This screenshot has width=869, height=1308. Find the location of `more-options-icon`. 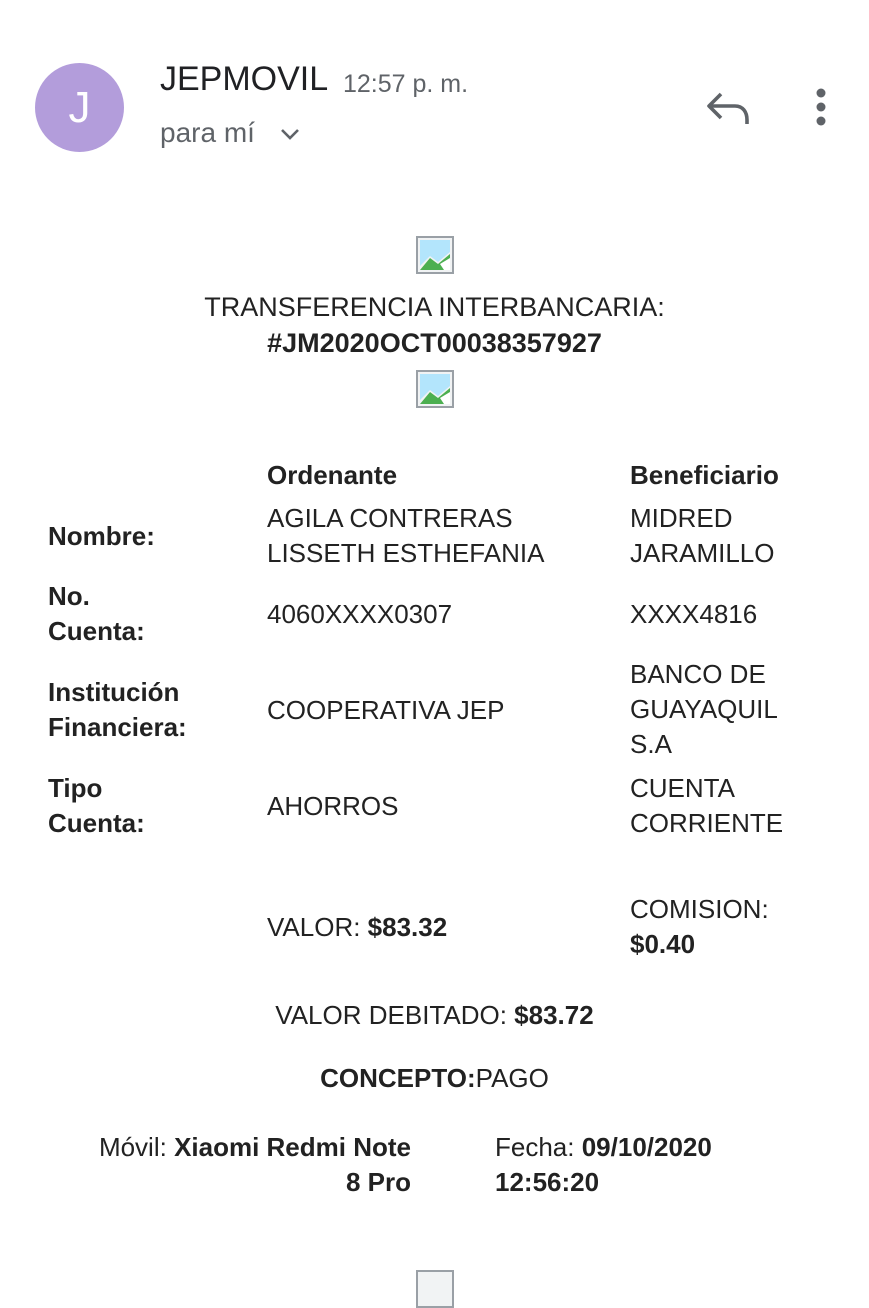

more-options-icon is located at coordinates (821, 108).